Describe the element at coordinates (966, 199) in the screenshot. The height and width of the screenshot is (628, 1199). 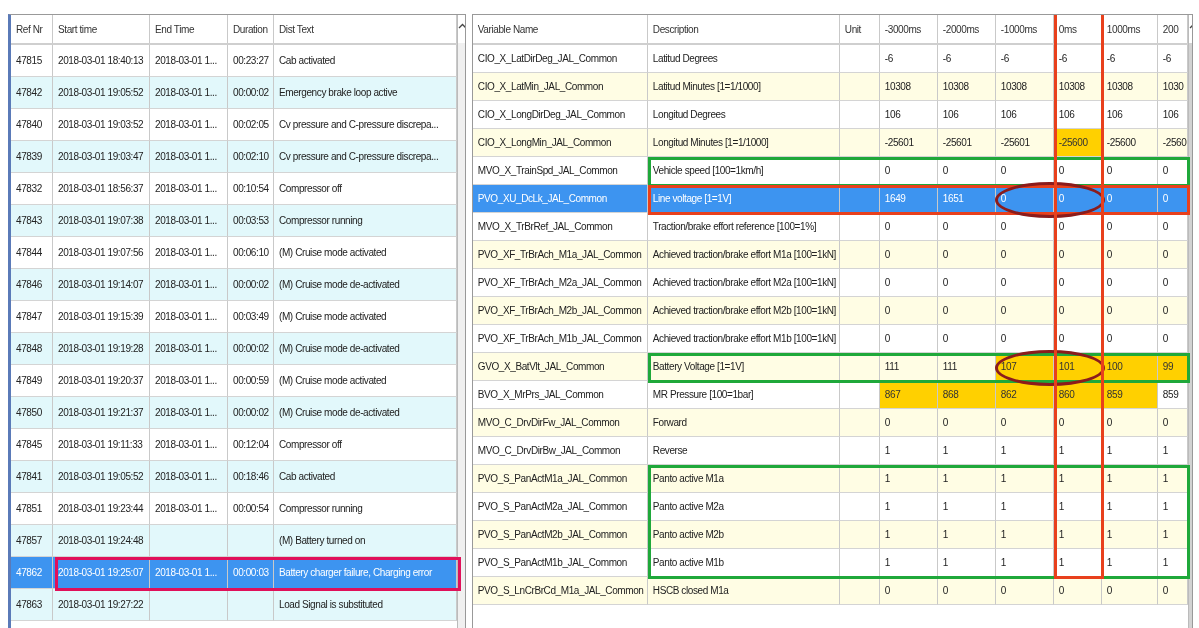
I see `table-cell: 1651` at that location.